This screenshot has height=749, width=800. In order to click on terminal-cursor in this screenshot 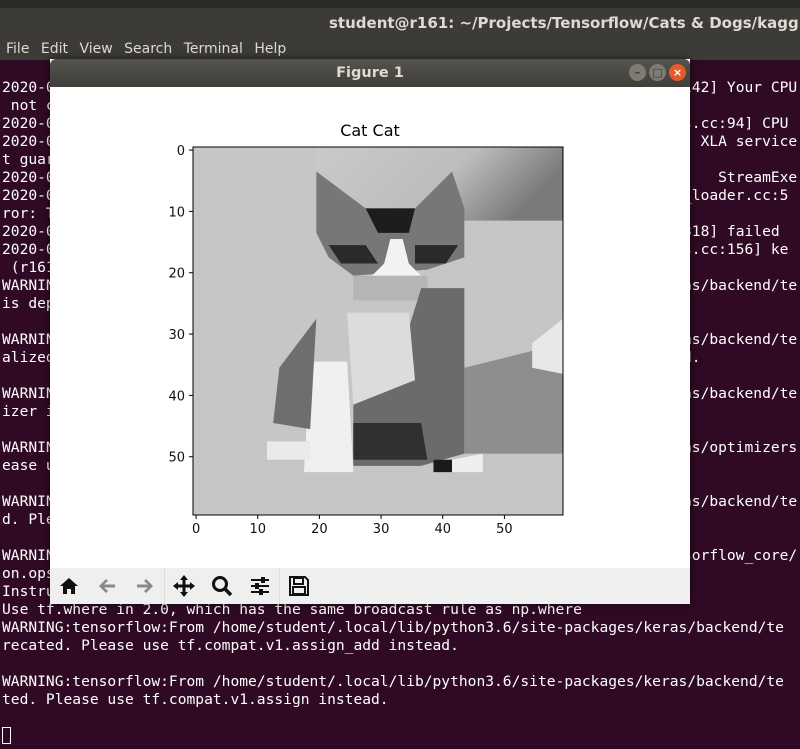, I will do `click(6, 735)`.